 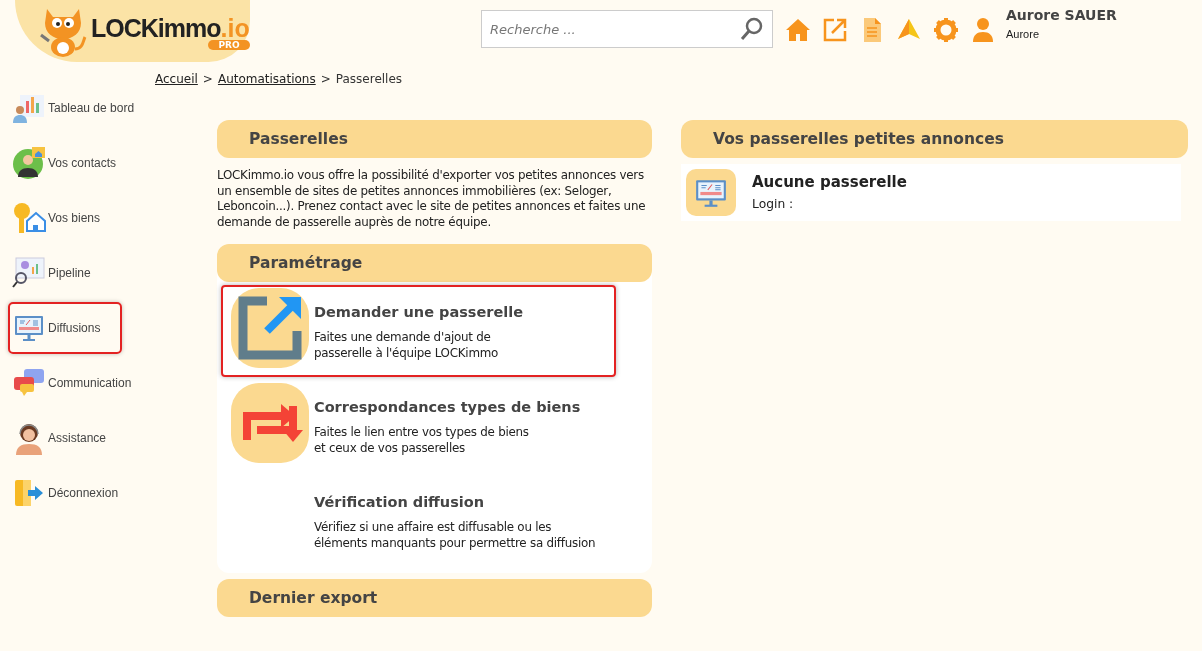 I want to click on contact-icon, so click(x=29, y=163).